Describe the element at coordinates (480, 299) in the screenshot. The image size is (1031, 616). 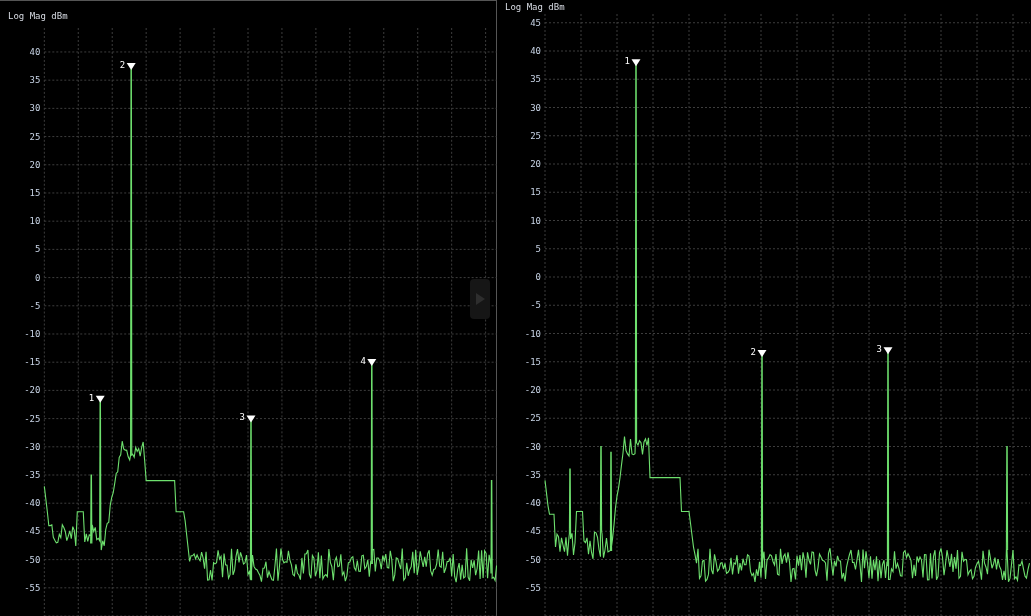
I see `play-icon` at that location.